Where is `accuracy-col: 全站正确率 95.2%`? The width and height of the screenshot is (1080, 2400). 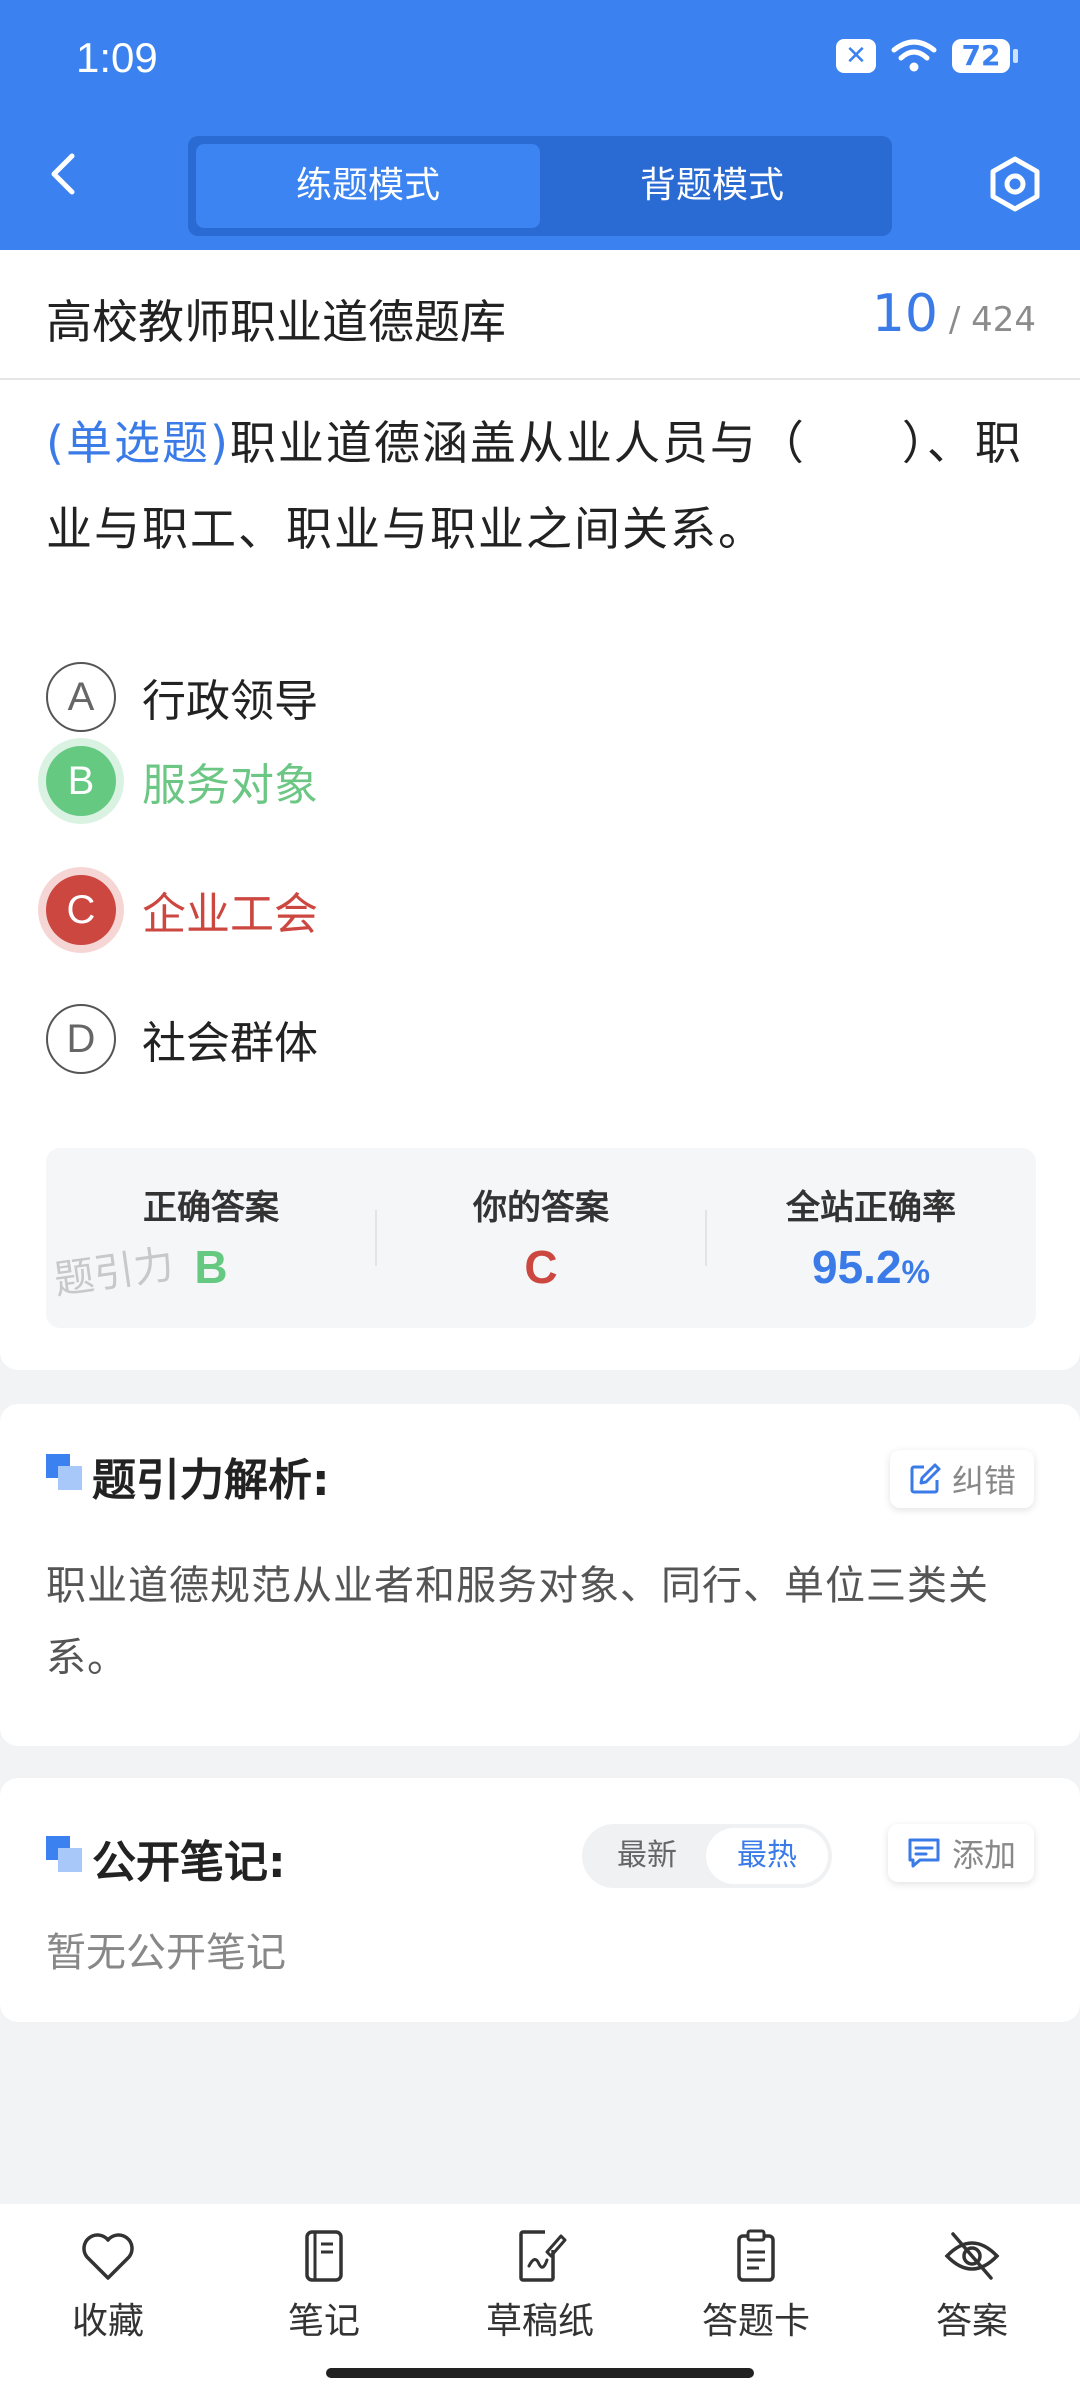 accuracy-col: 全站正确率 95.2% is located at coordinates (871, 1238).